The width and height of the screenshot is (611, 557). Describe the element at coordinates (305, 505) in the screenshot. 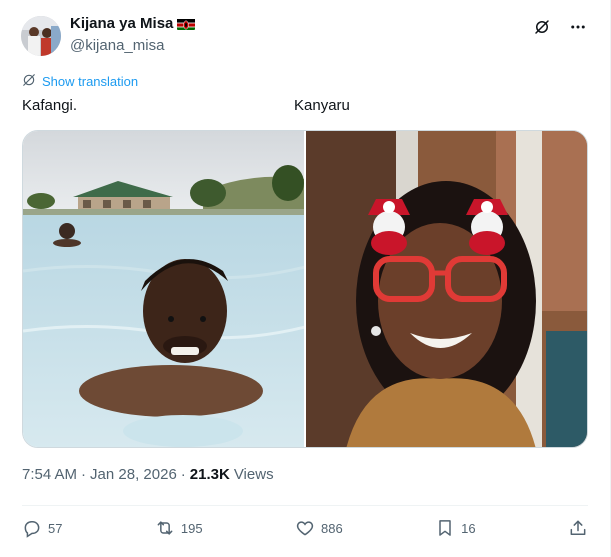

I see `divider` at that location.